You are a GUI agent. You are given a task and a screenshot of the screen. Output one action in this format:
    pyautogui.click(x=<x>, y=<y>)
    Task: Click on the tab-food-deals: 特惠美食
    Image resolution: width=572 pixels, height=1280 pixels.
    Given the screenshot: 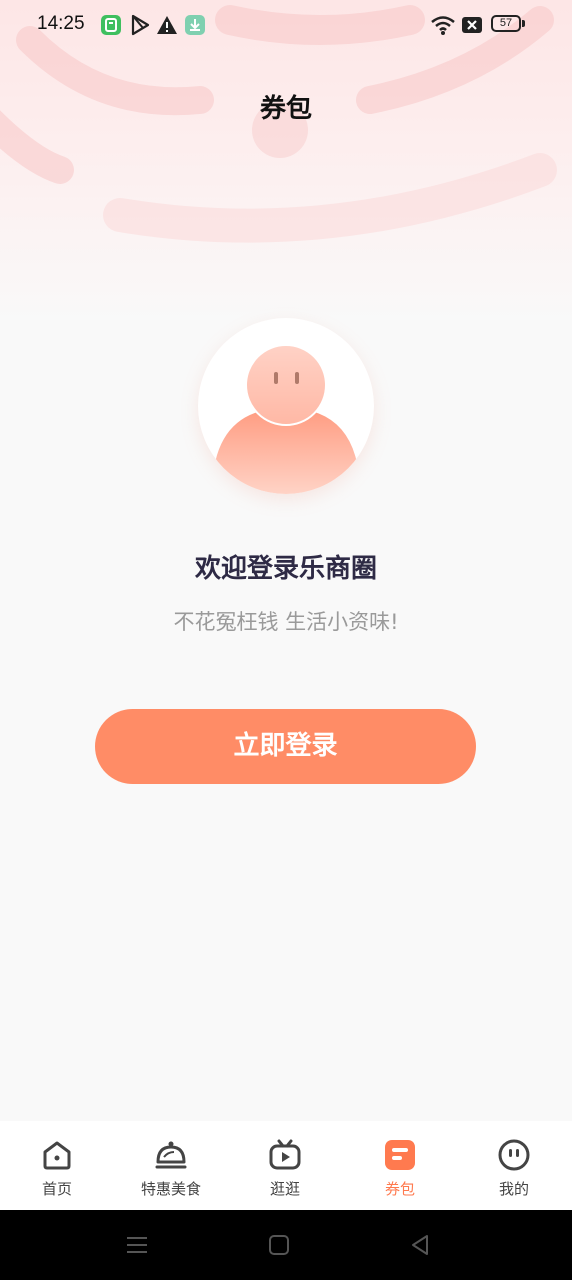 What is the action you would take?
    pyautogui.click(x=171, y=1165)
    